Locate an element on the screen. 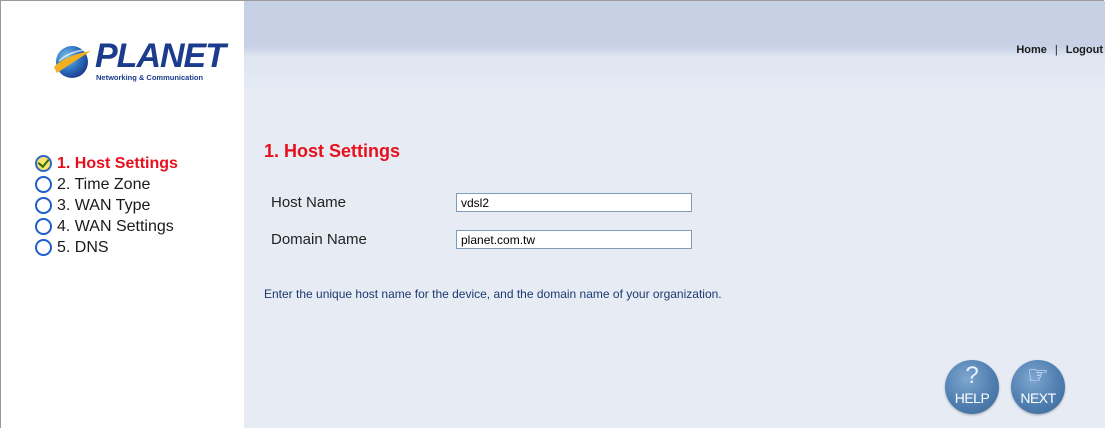 Image resolution: width=1105 pixels, height=428 pixels. step-host-settings: 1. Host Settings is located at coordinates (106, 163).